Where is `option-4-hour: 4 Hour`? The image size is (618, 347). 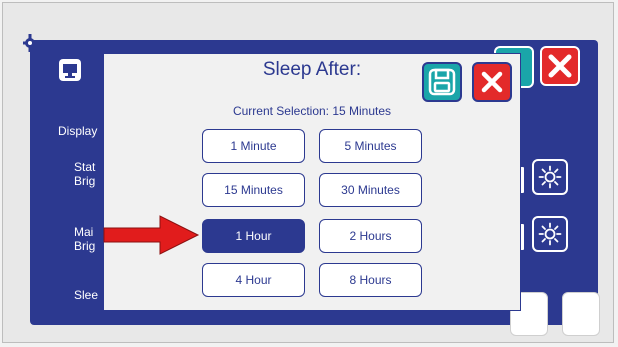
option-4-hour: 4 Hour is located at coordinates (253, 280).